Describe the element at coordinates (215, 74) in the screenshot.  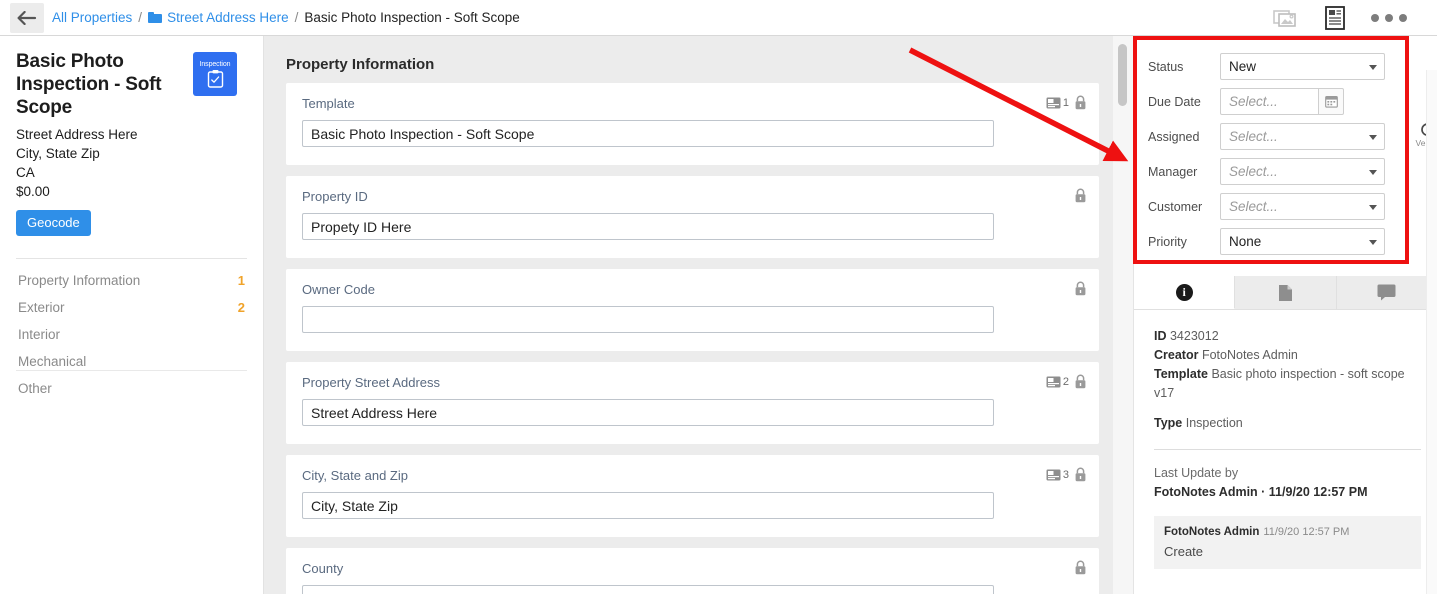
I see `inspection-type-badge: Inspection` at that location.